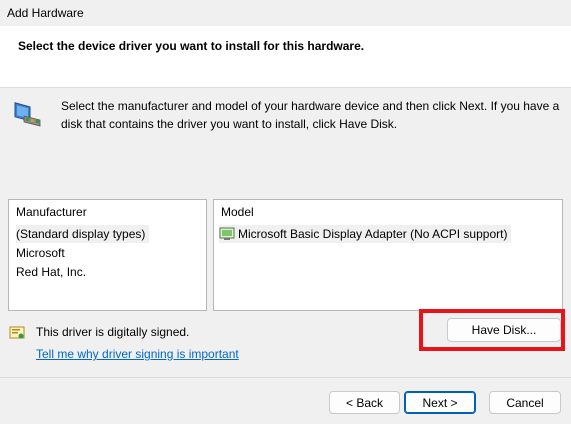 The width and height of the screenshot is (571, 424). What do you see at coordinates (51, 212) in the screenshot?
I see `manufacturer-header: Manufacturer` at bounding box center [51, 212].